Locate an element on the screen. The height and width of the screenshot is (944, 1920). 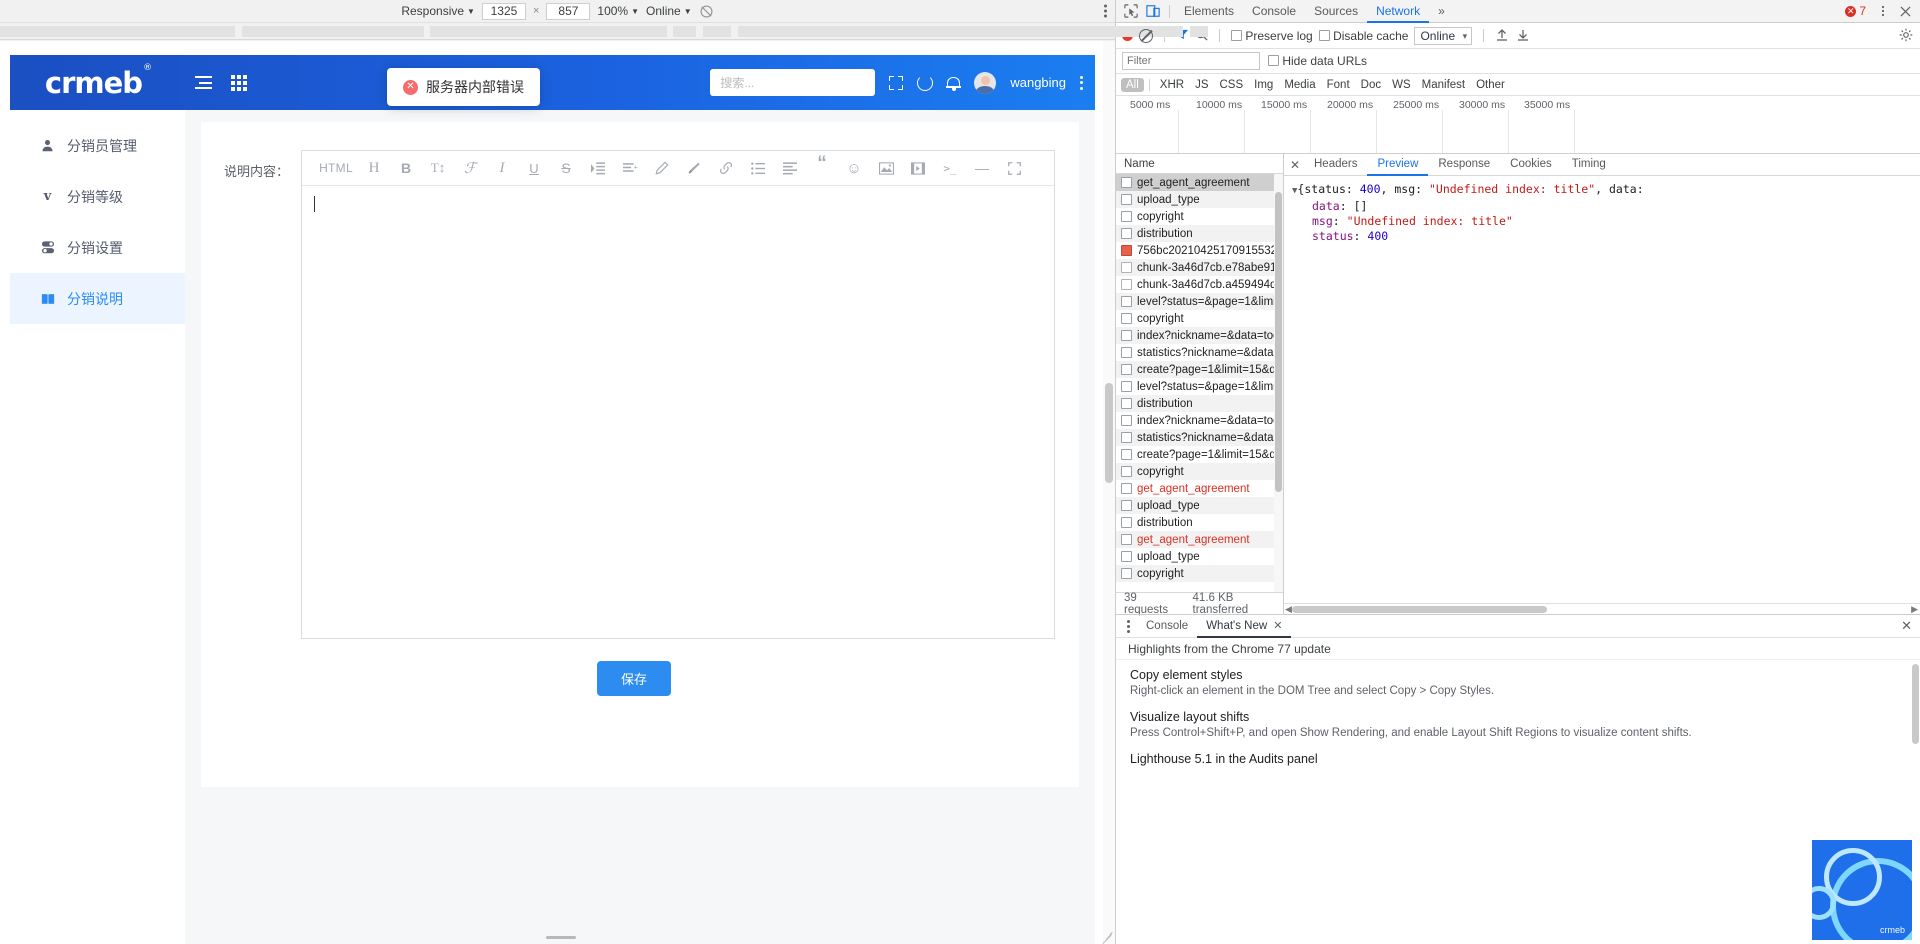
type-filter-img: Img is located at coordinates (1263, 85).